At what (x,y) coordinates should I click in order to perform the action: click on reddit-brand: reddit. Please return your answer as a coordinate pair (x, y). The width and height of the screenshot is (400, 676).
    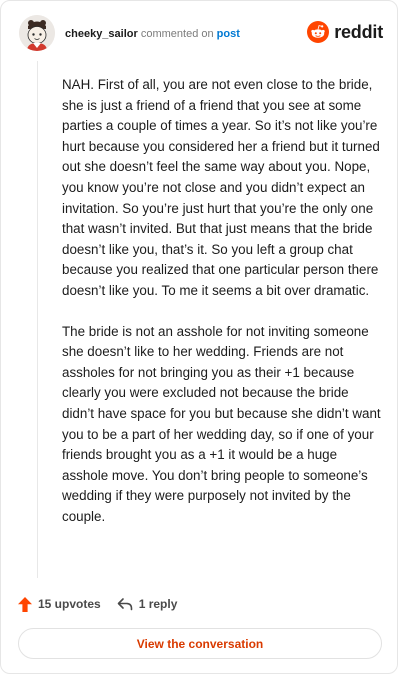
    Looking at the image, I should click on (345, 32).